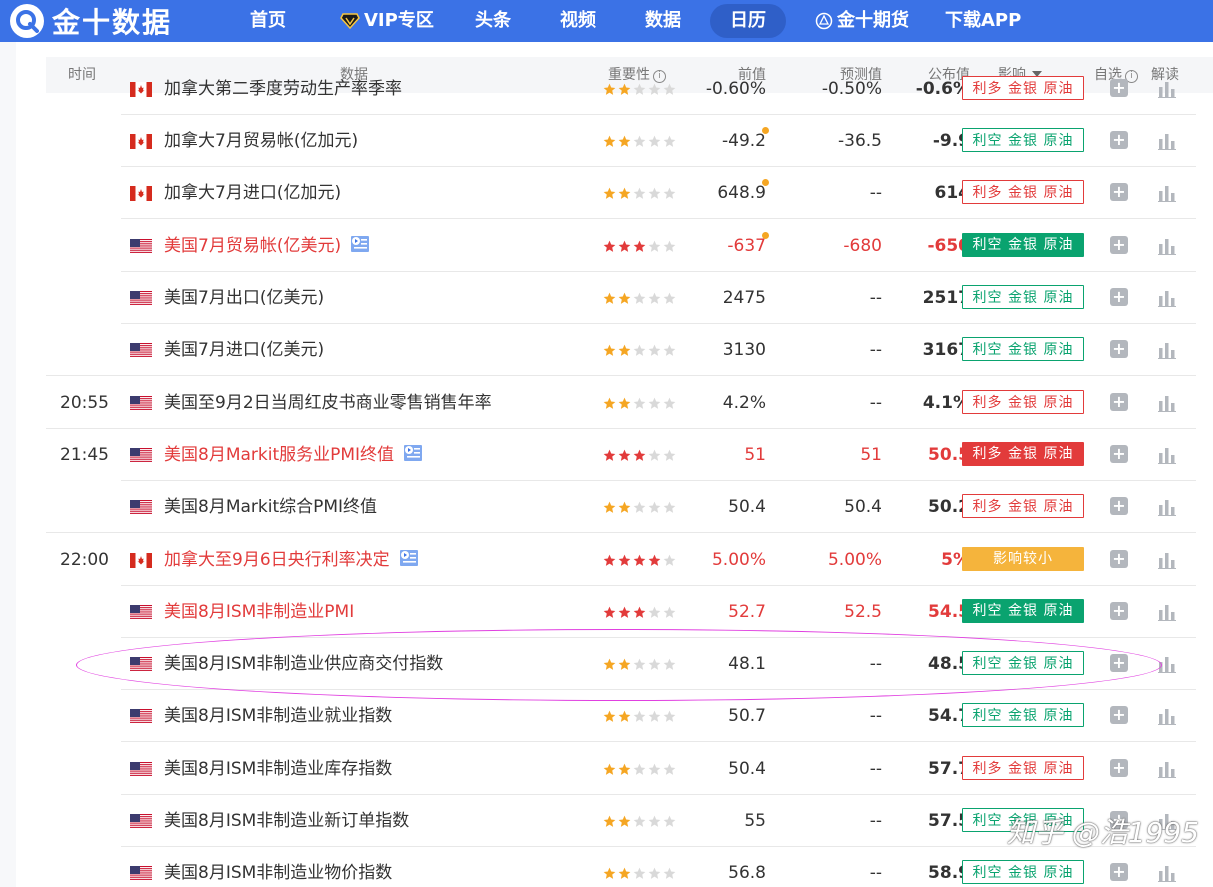  Describe the element at coordinates (1023, 245) in the screenshot. I see `impact-badge: 利空 金银 原油` at that location.